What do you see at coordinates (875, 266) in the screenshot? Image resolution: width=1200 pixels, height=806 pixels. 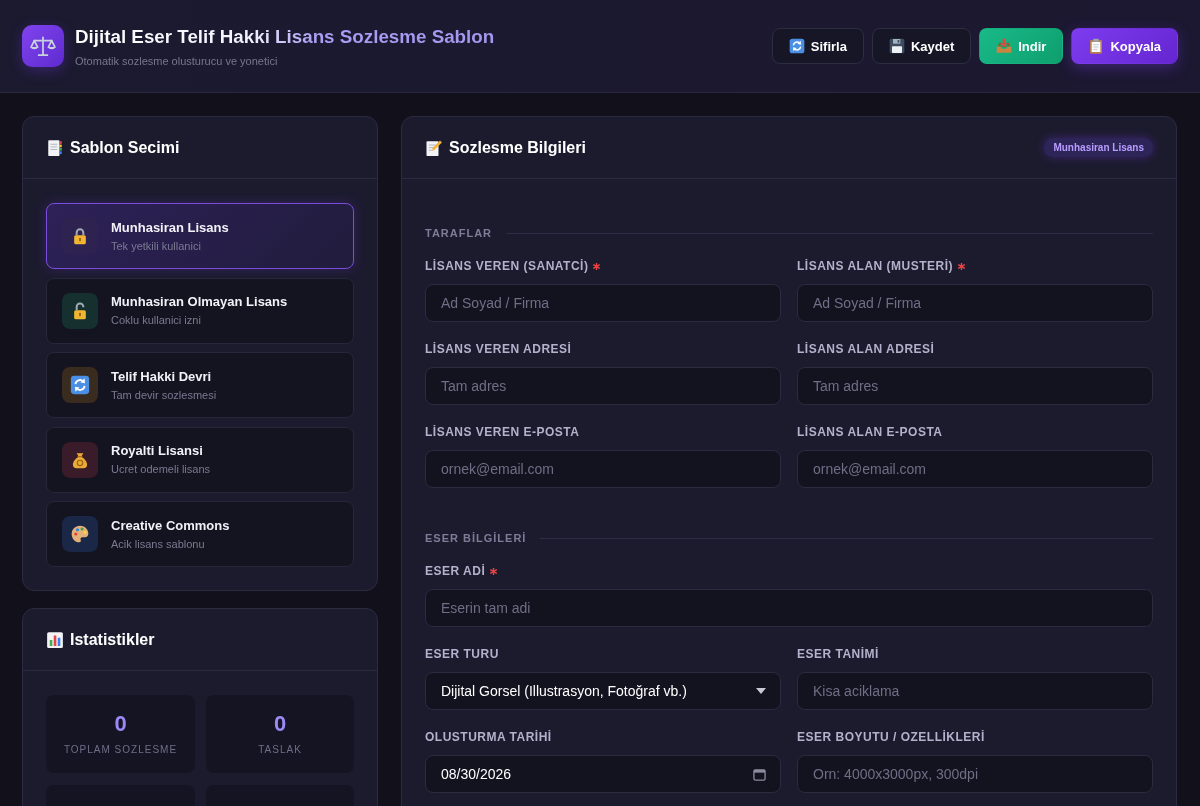 I see `field-label: LİSANS ALAN (MUSTERİ)` at bounding box center [875, 266].